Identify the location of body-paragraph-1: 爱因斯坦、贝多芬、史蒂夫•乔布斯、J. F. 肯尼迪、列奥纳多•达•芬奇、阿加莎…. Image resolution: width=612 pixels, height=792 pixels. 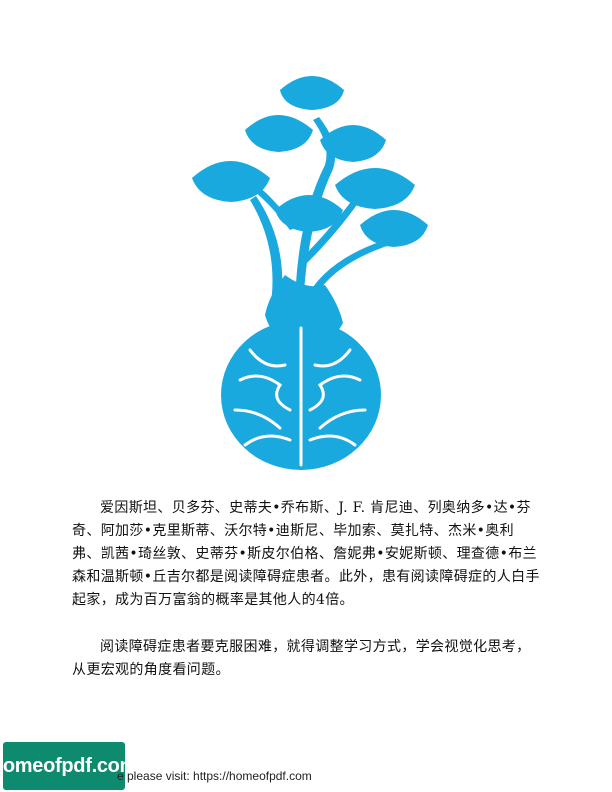
(306, 554).